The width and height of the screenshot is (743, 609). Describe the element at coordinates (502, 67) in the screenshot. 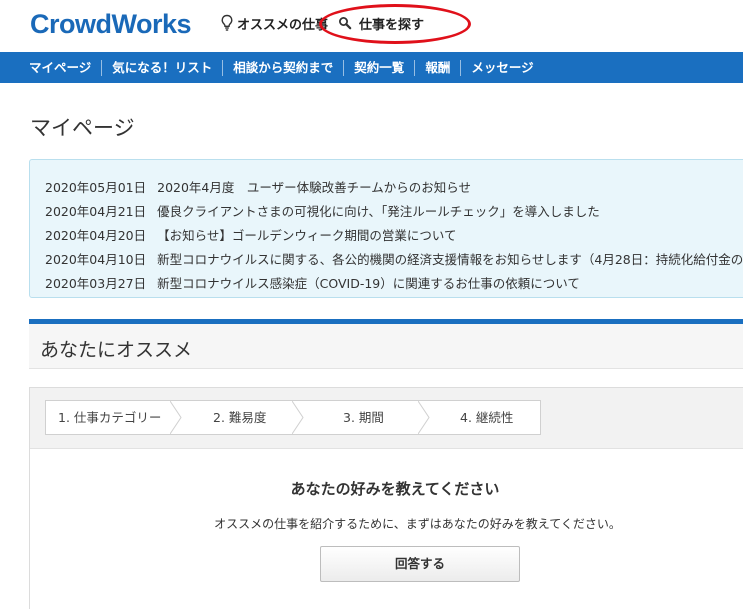

I see `nav-item-messages: メッセージ` at that location.